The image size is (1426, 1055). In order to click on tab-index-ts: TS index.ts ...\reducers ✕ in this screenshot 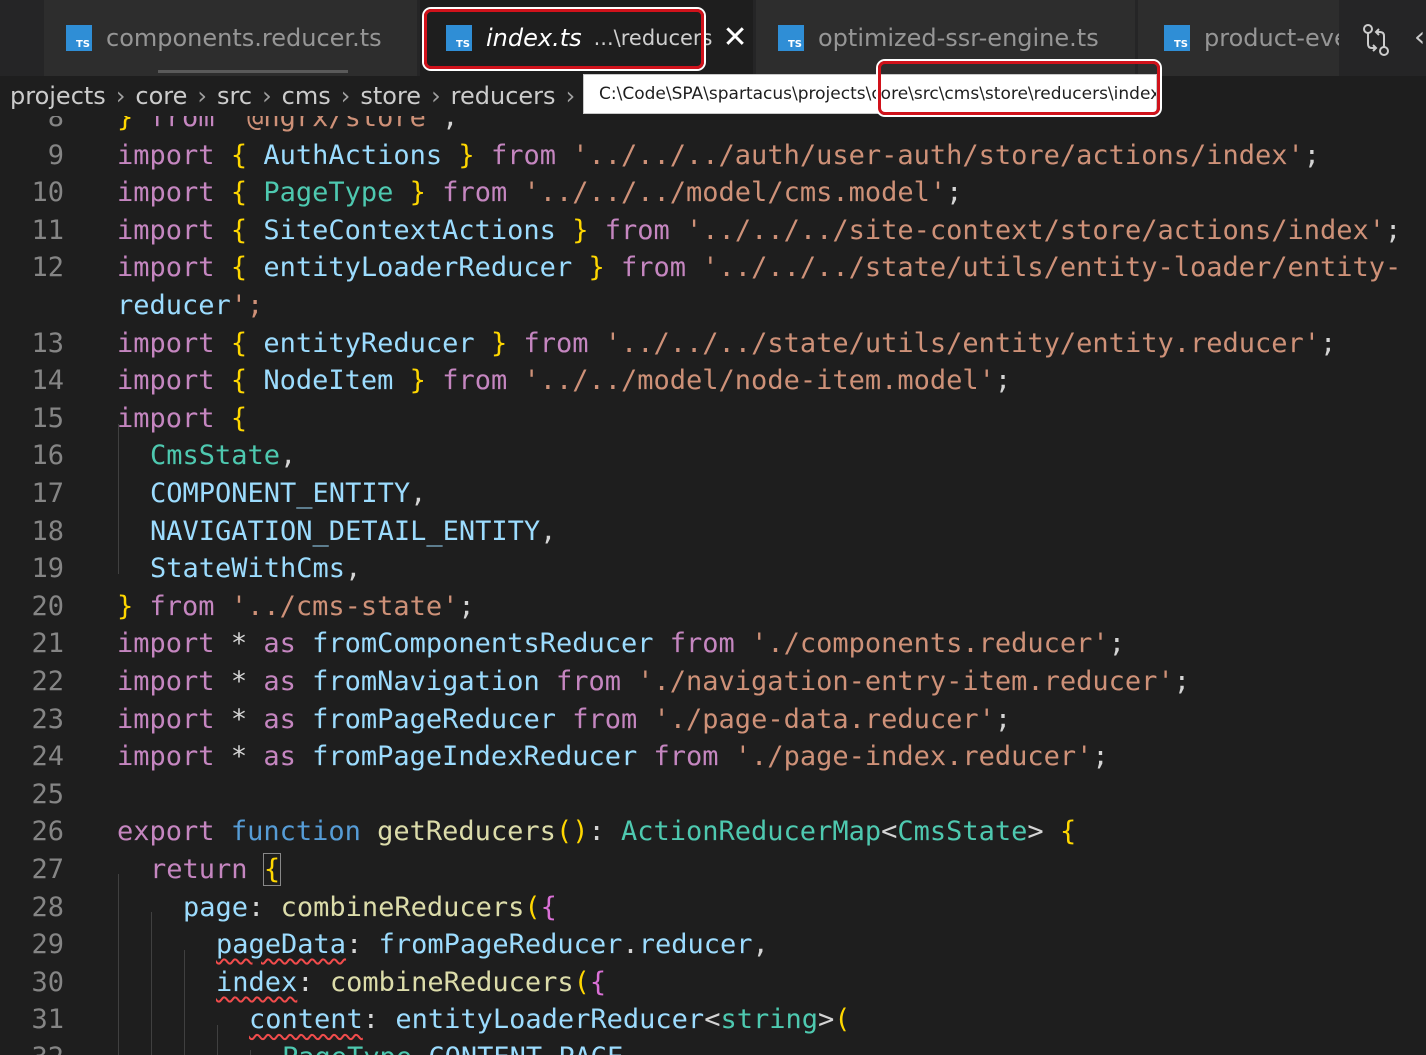, I will do `click(587, 38)`.